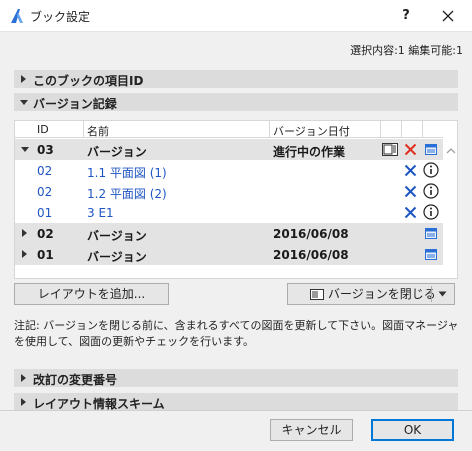  What do you see at coordinates (236, 402) in the screenshot?
I see `section-layout-scheme: レイアウト情報スキーム` at bounding box center [236, 402].